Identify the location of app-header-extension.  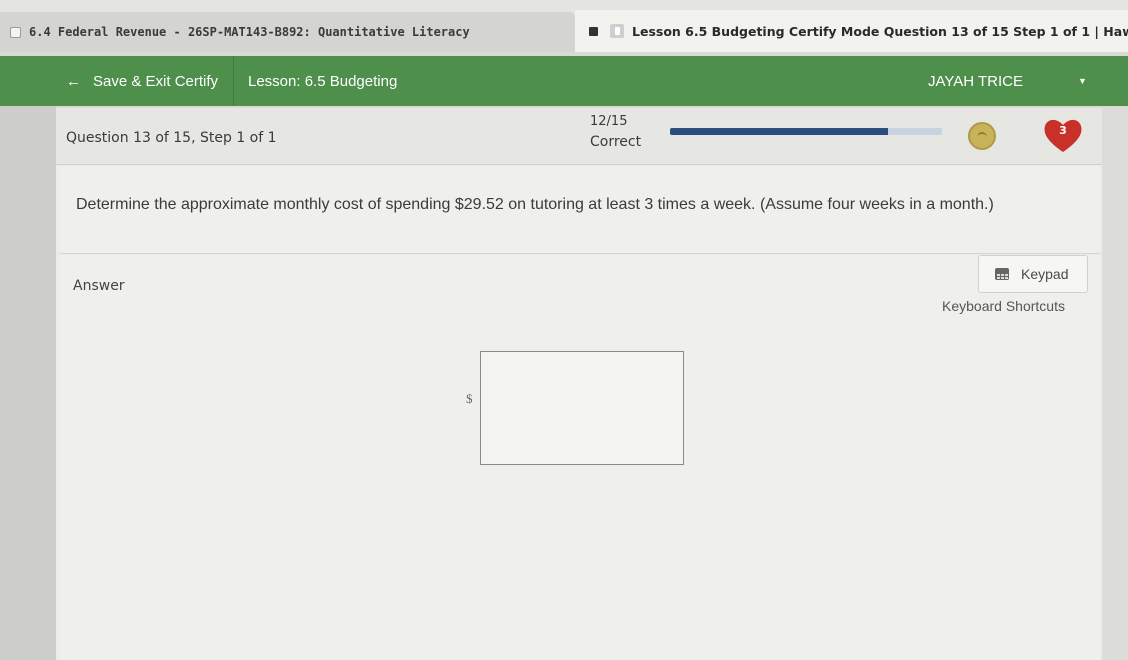
(1116, 81).